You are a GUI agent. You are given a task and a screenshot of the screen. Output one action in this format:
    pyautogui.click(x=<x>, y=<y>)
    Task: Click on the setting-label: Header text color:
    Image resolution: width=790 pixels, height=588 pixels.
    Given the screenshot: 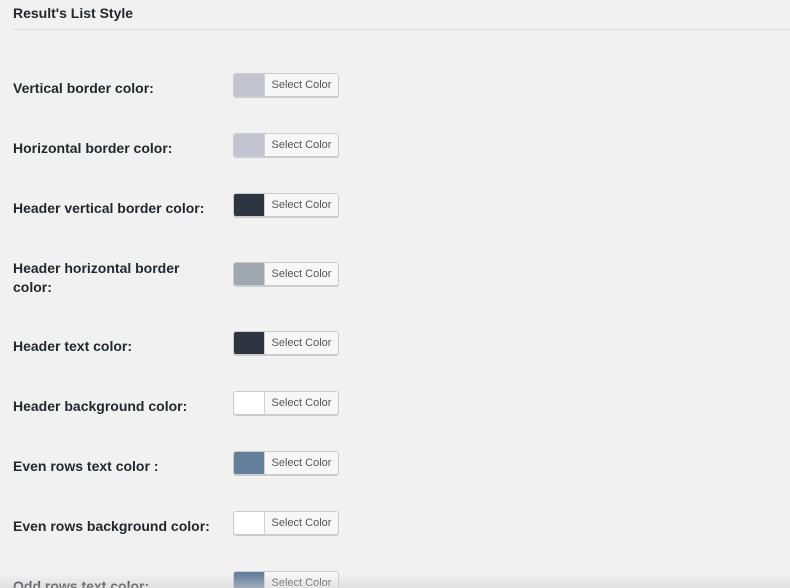 What is the action you would take?
    pyautogui.click(x=73, y=346)
    